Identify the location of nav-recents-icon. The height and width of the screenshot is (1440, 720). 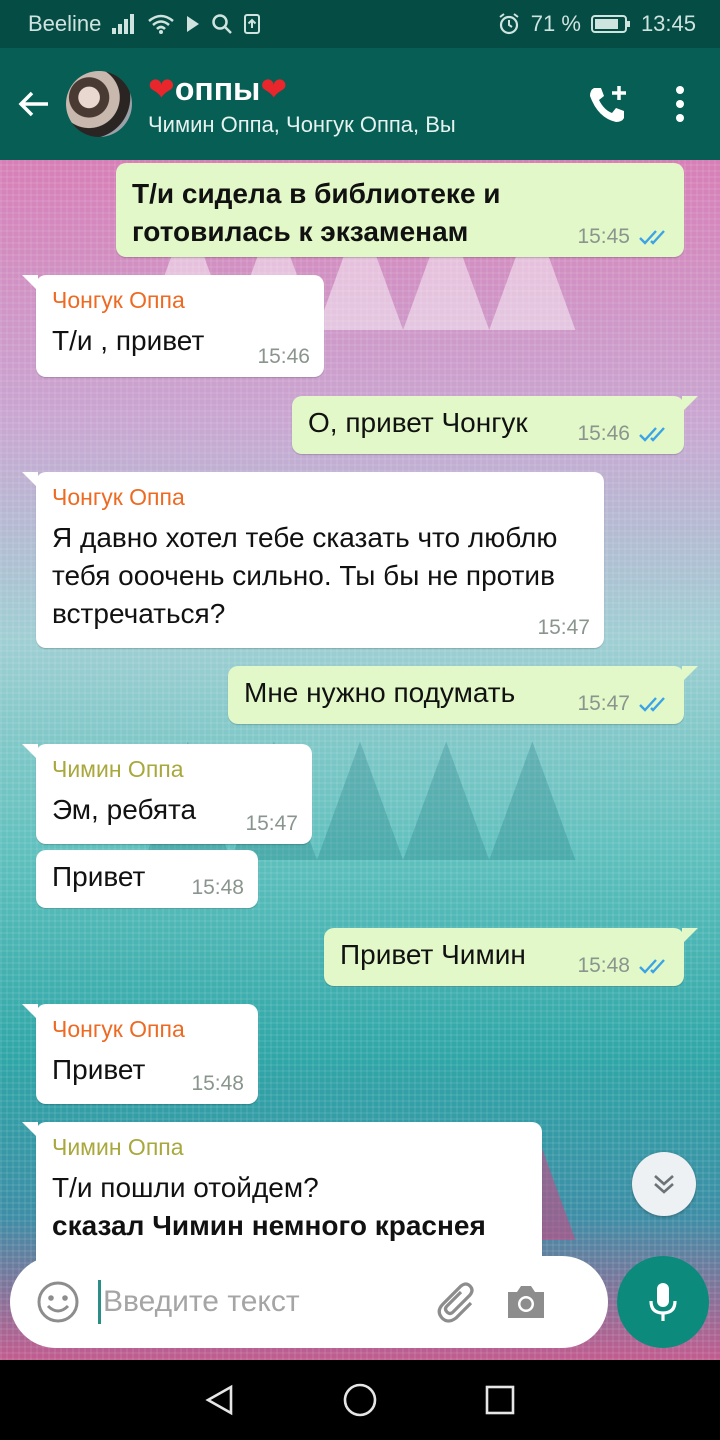
(500, 1400).